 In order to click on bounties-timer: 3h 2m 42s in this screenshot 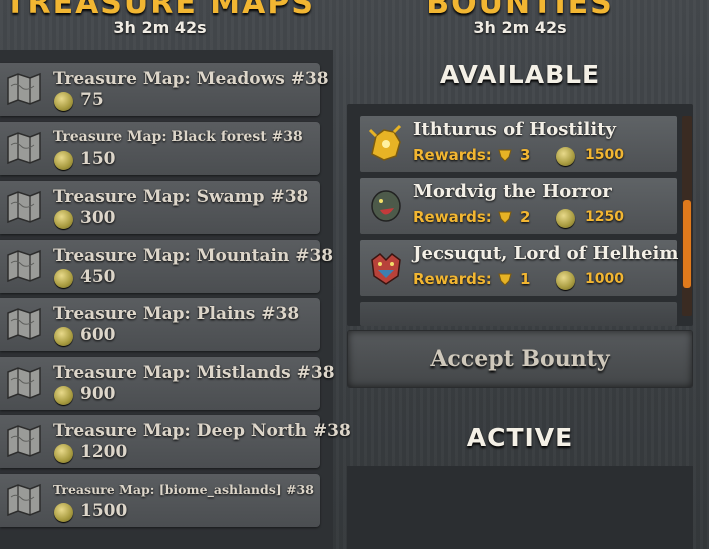, I will do `click(520, 27)`.